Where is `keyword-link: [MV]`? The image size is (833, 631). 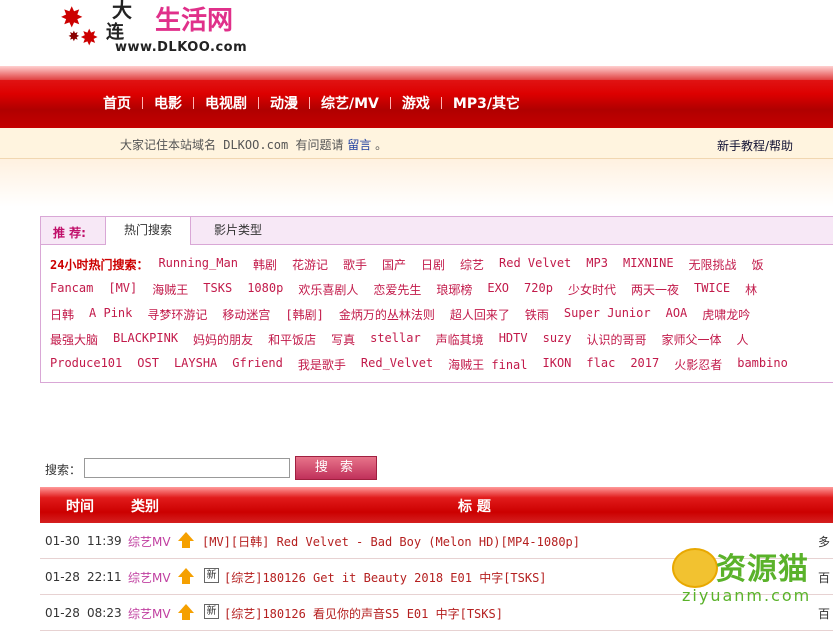 keyword-link: [MV] is located at coordinates (122, 289).